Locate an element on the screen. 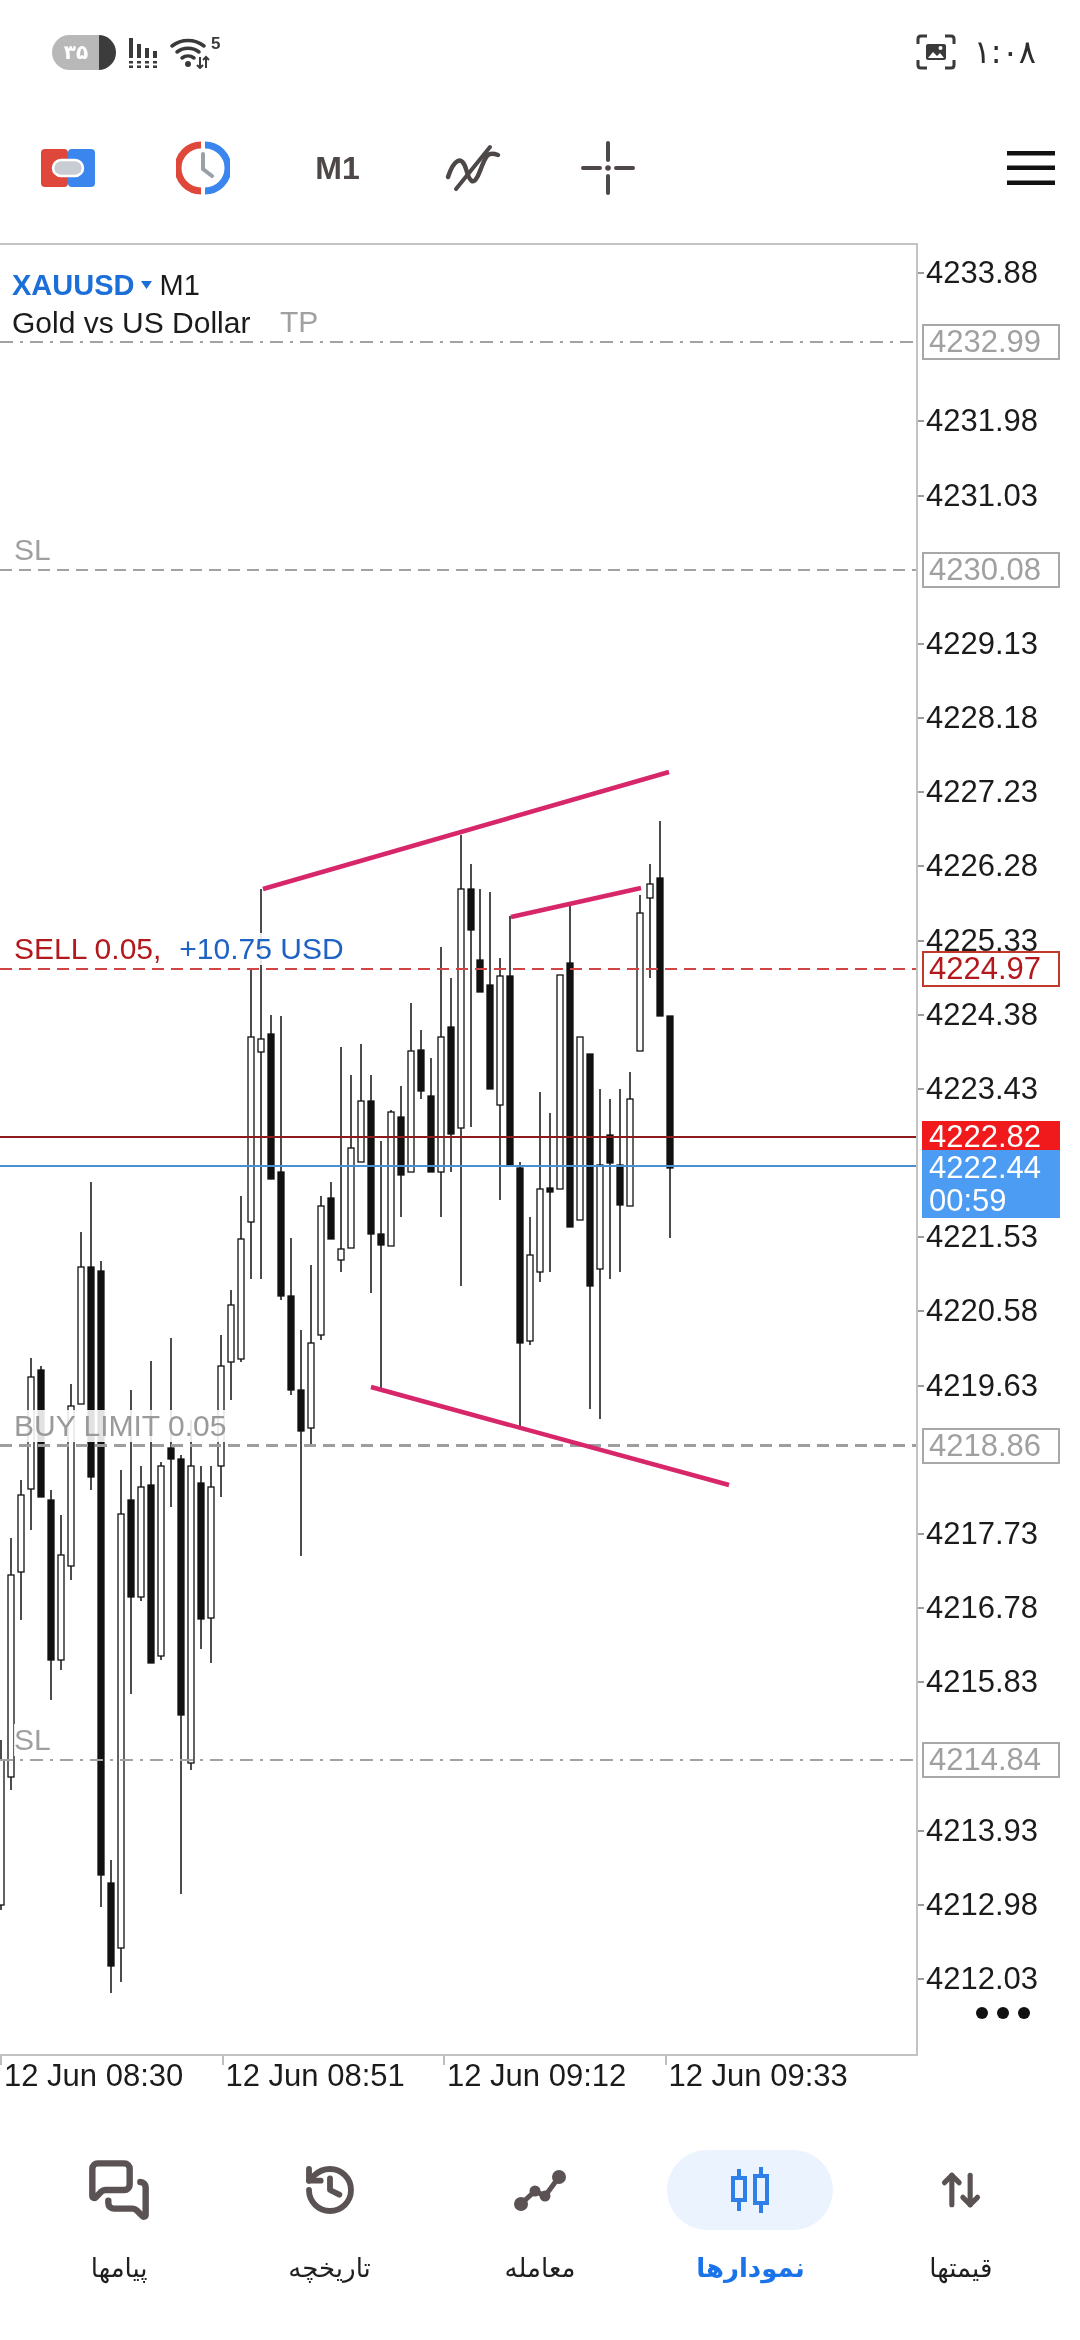 The height and width of the screenshot is (2340, 1080). price-axis-label: 4224.38 is located at coordinates (982, 1014).